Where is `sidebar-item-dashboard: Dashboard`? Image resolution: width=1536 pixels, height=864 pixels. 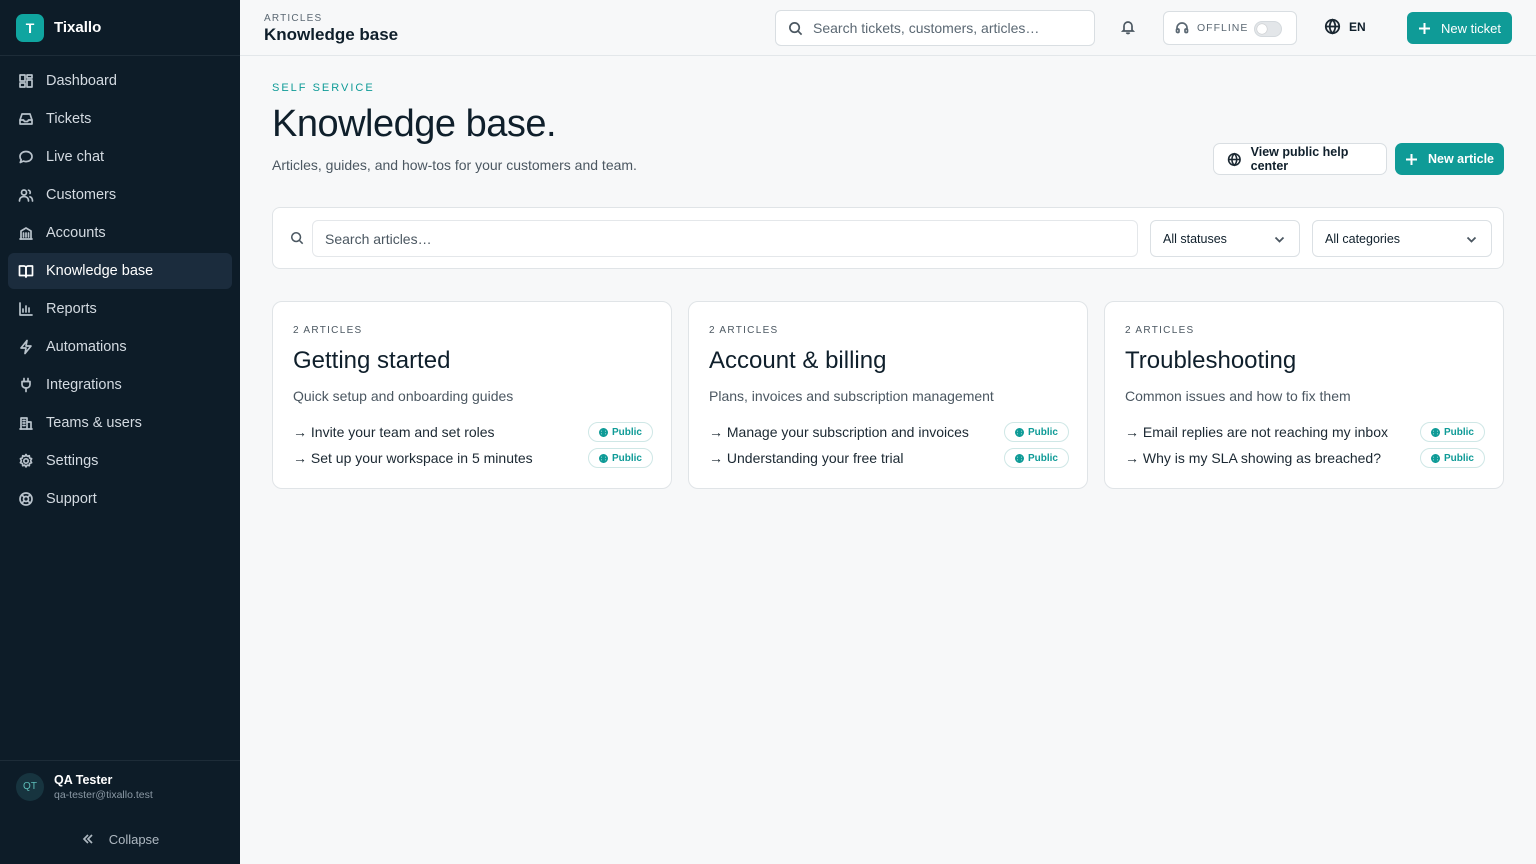
sidebar-item-dashboard: Dashboard is located at coordinates (120, 81).